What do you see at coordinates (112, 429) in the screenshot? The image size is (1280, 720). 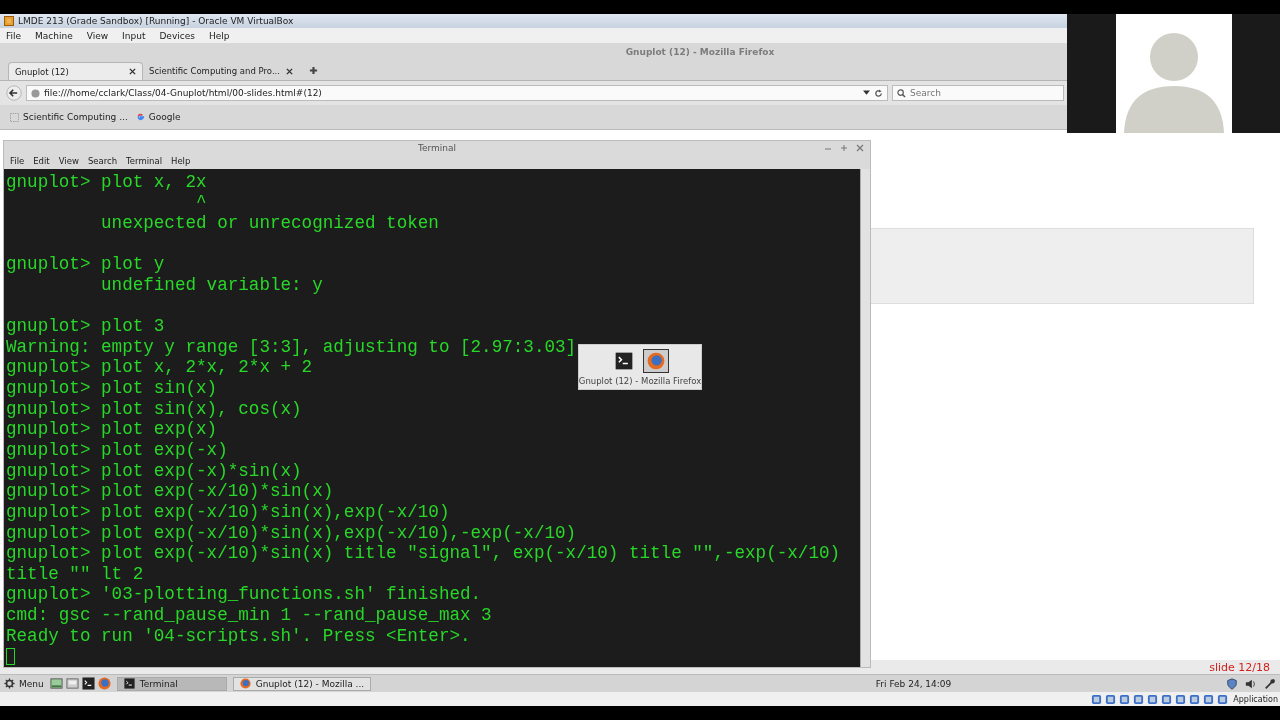 I see `terminal-line: gnuplot> plot exp(x)` at bounding box center [112, 429].